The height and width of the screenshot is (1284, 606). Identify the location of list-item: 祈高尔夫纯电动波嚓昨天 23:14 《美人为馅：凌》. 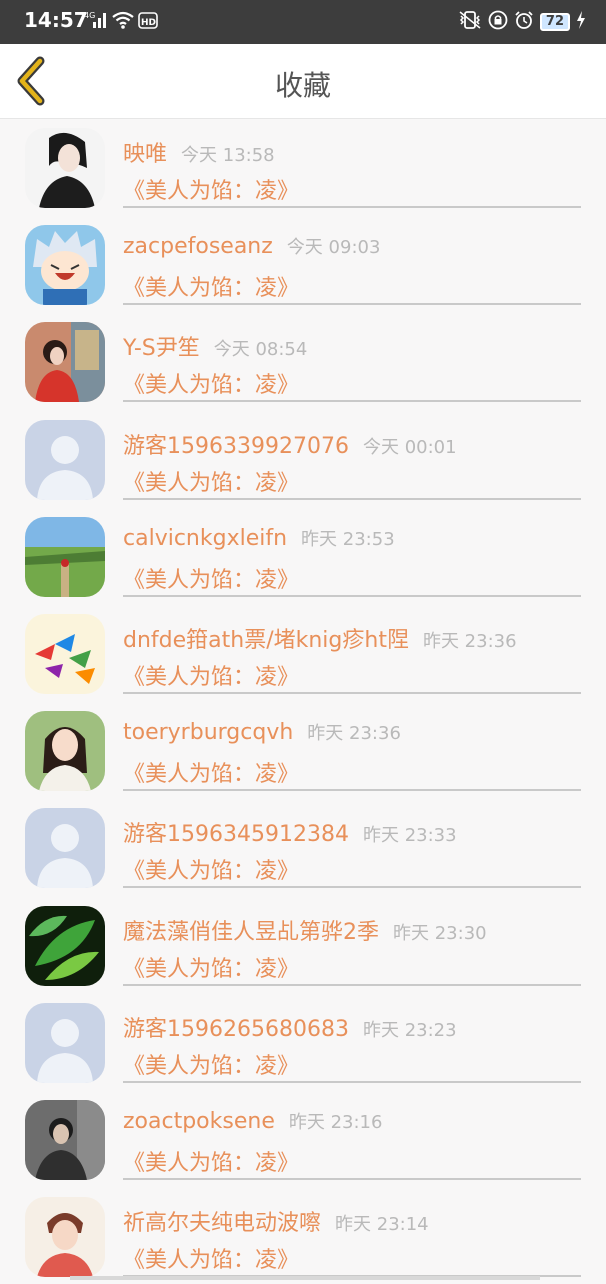
(303, 1235).